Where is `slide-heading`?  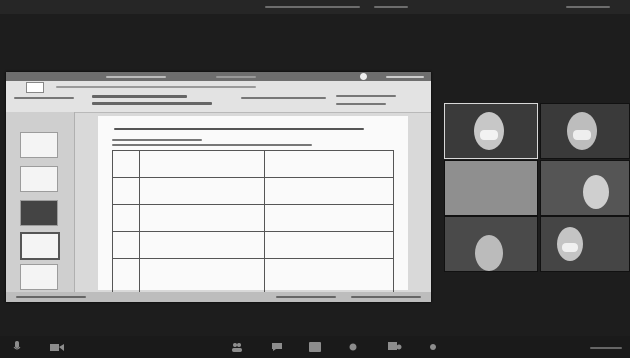
slide-heading is located at coordinates (239, 129).